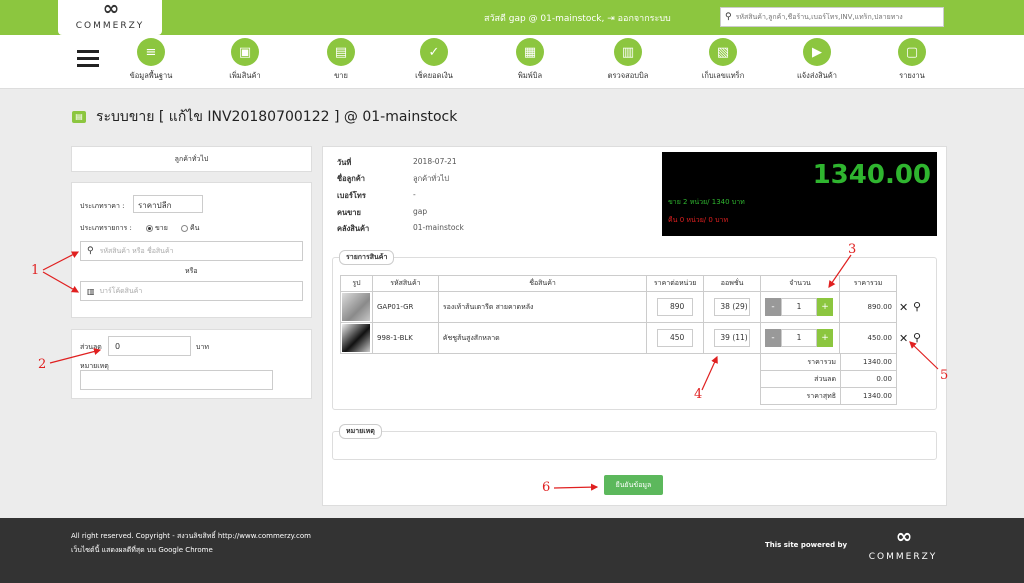 The height and width of the screenshot is (583, 1024). Describe the element at coordinates (546, 487) in the screenshot. I see `annotation-6: 6` at that location.